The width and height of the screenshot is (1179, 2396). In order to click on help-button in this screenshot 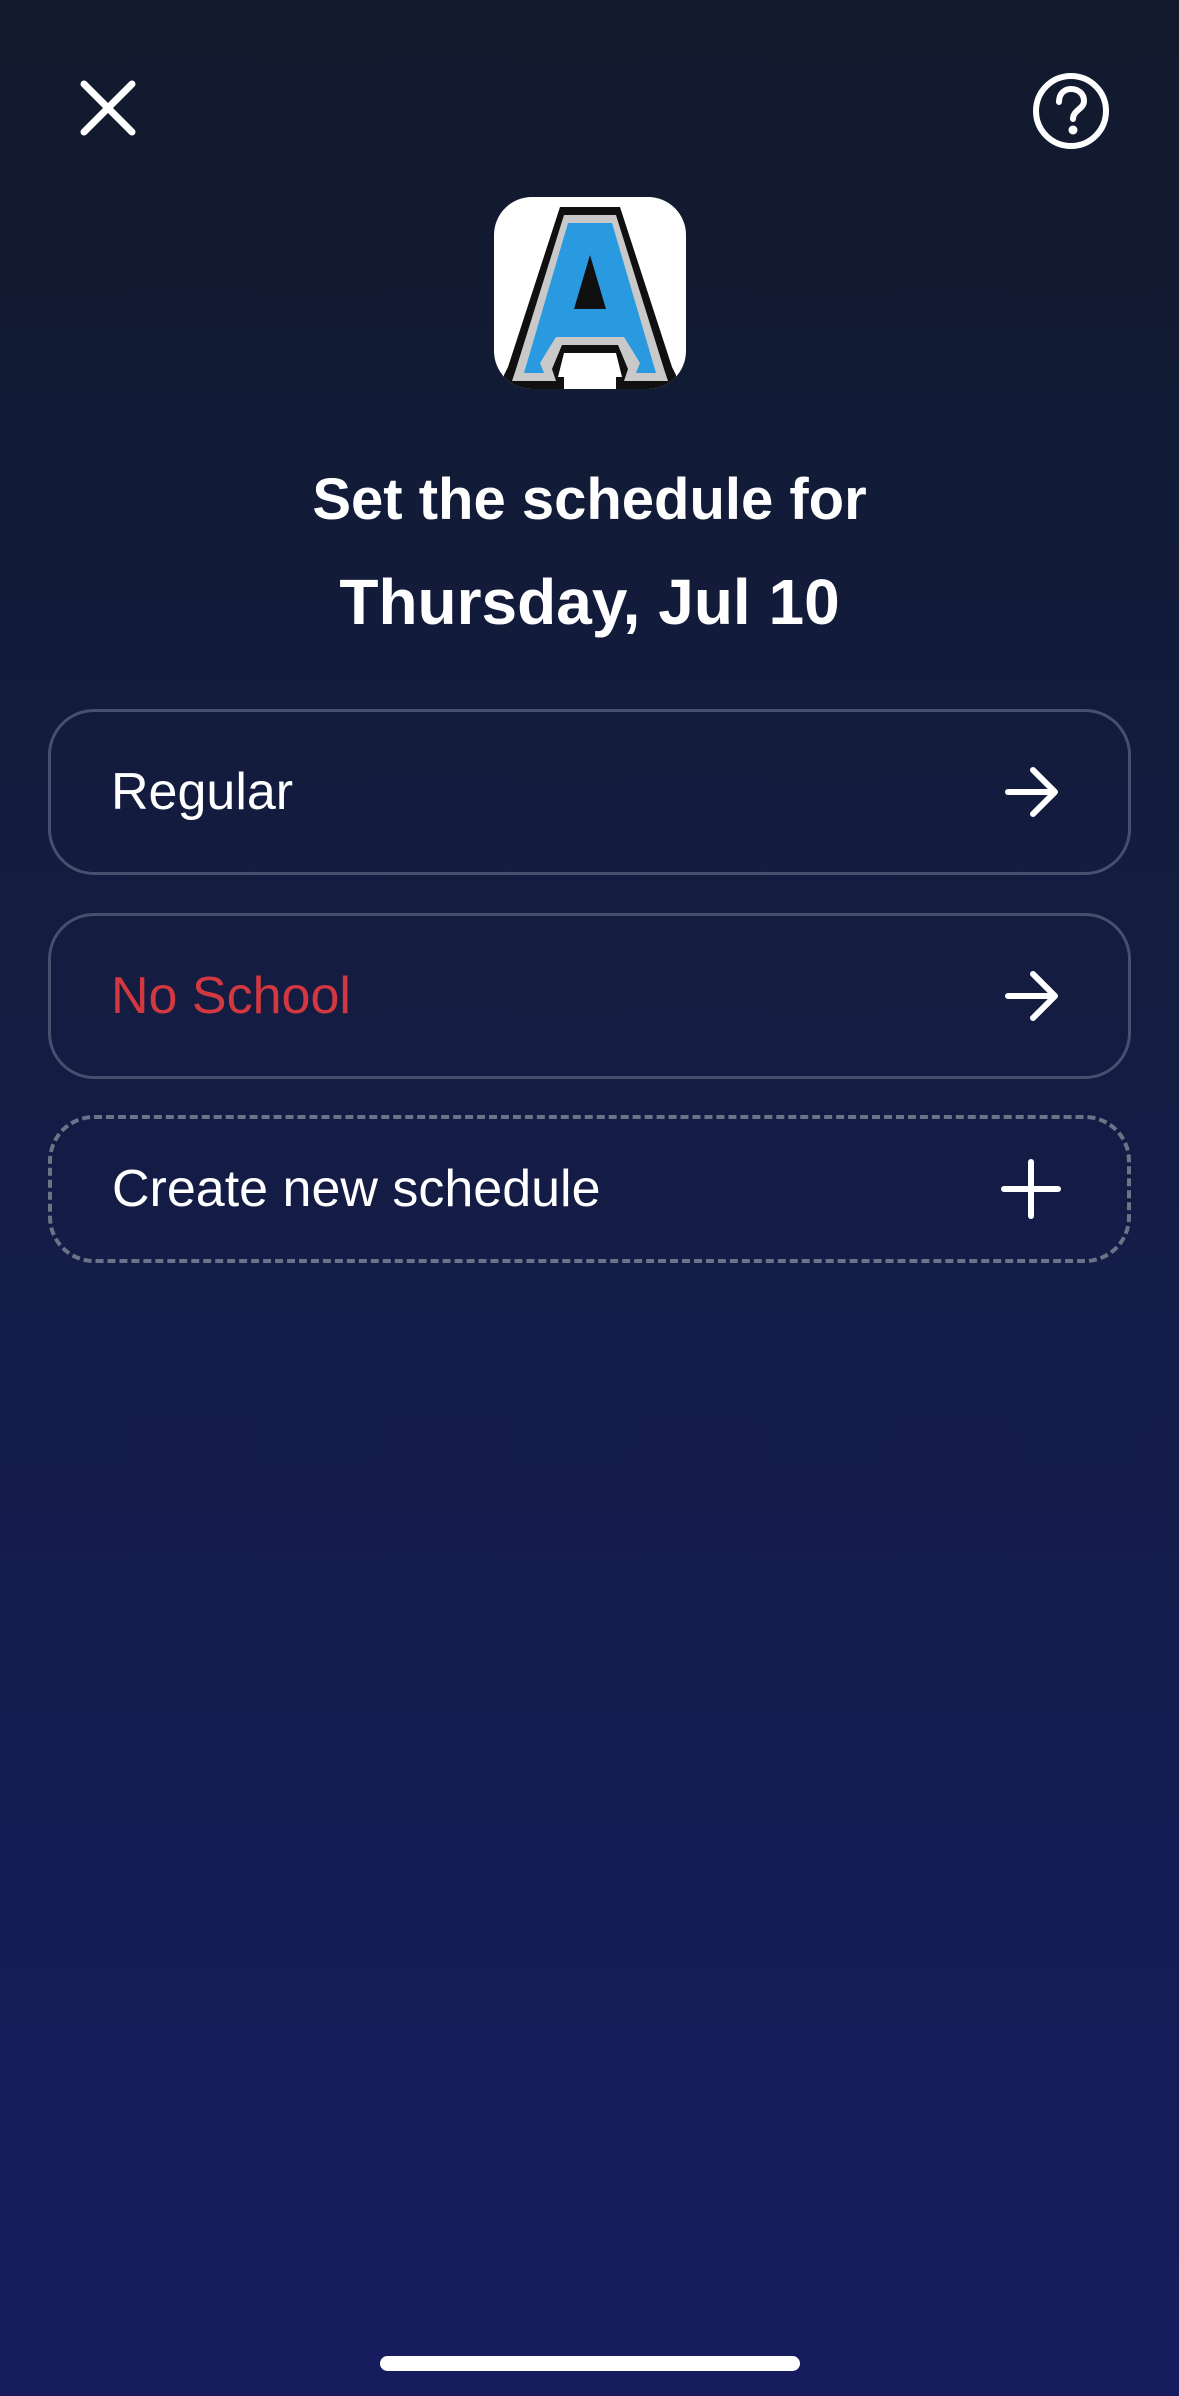, I will do `click(1071, 111)`.